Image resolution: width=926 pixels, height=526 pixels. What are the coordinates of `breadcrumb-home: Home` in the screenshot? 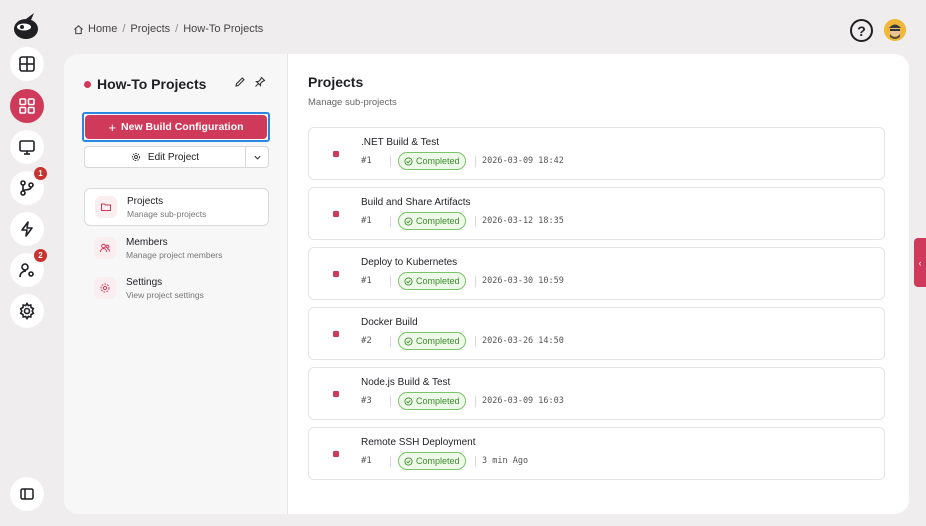 It's located at (102, 29).